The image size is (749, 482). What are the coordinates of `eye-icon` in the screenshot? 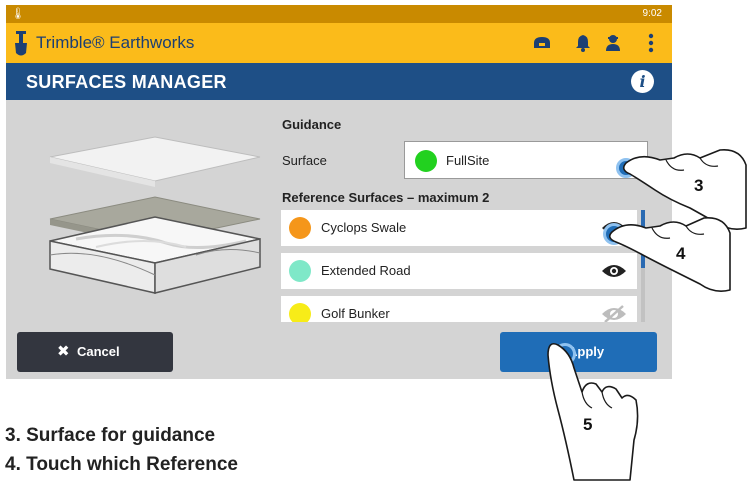 It's located at (614, 271).